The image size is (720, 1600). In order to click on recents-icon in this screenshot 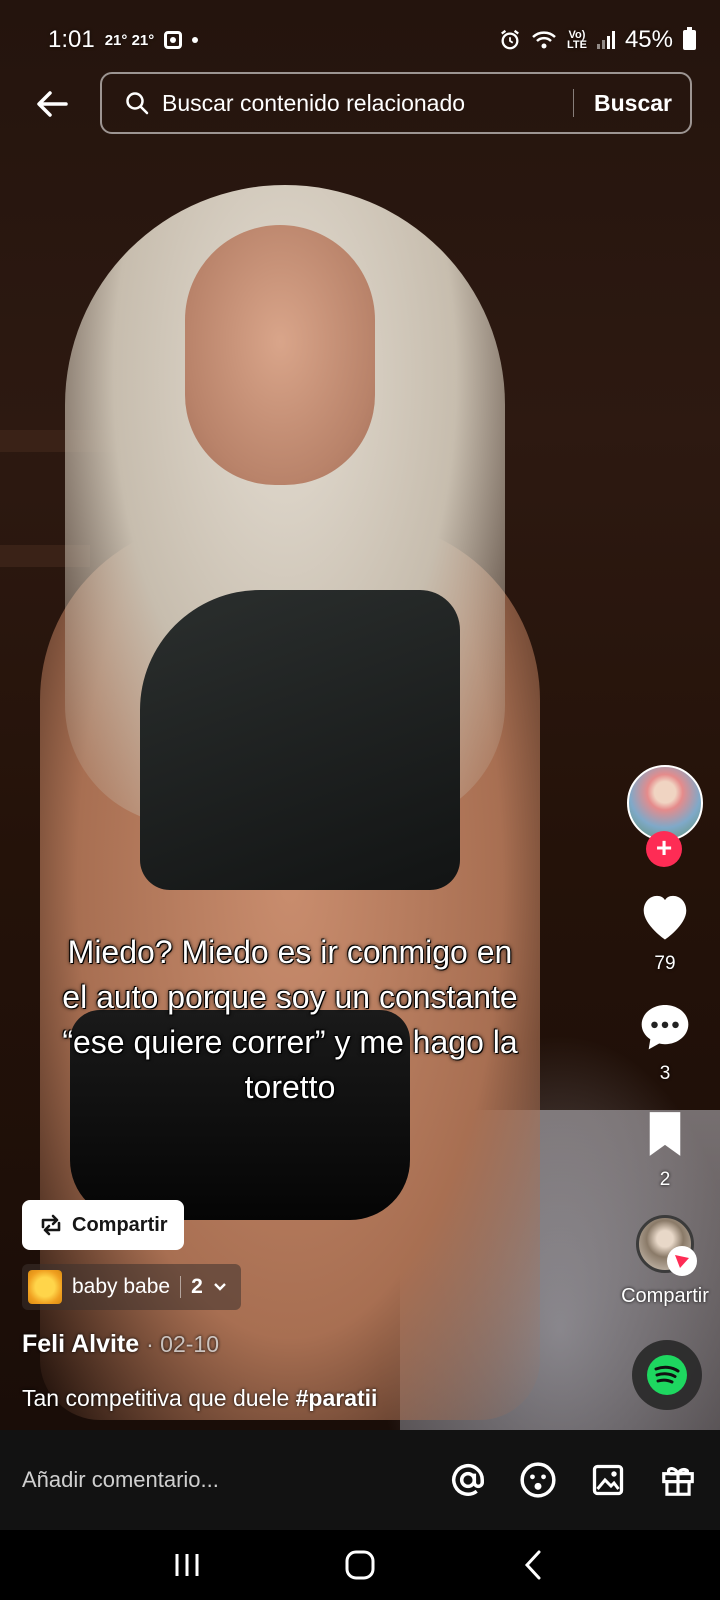, I will do `click(187, 1565)`.